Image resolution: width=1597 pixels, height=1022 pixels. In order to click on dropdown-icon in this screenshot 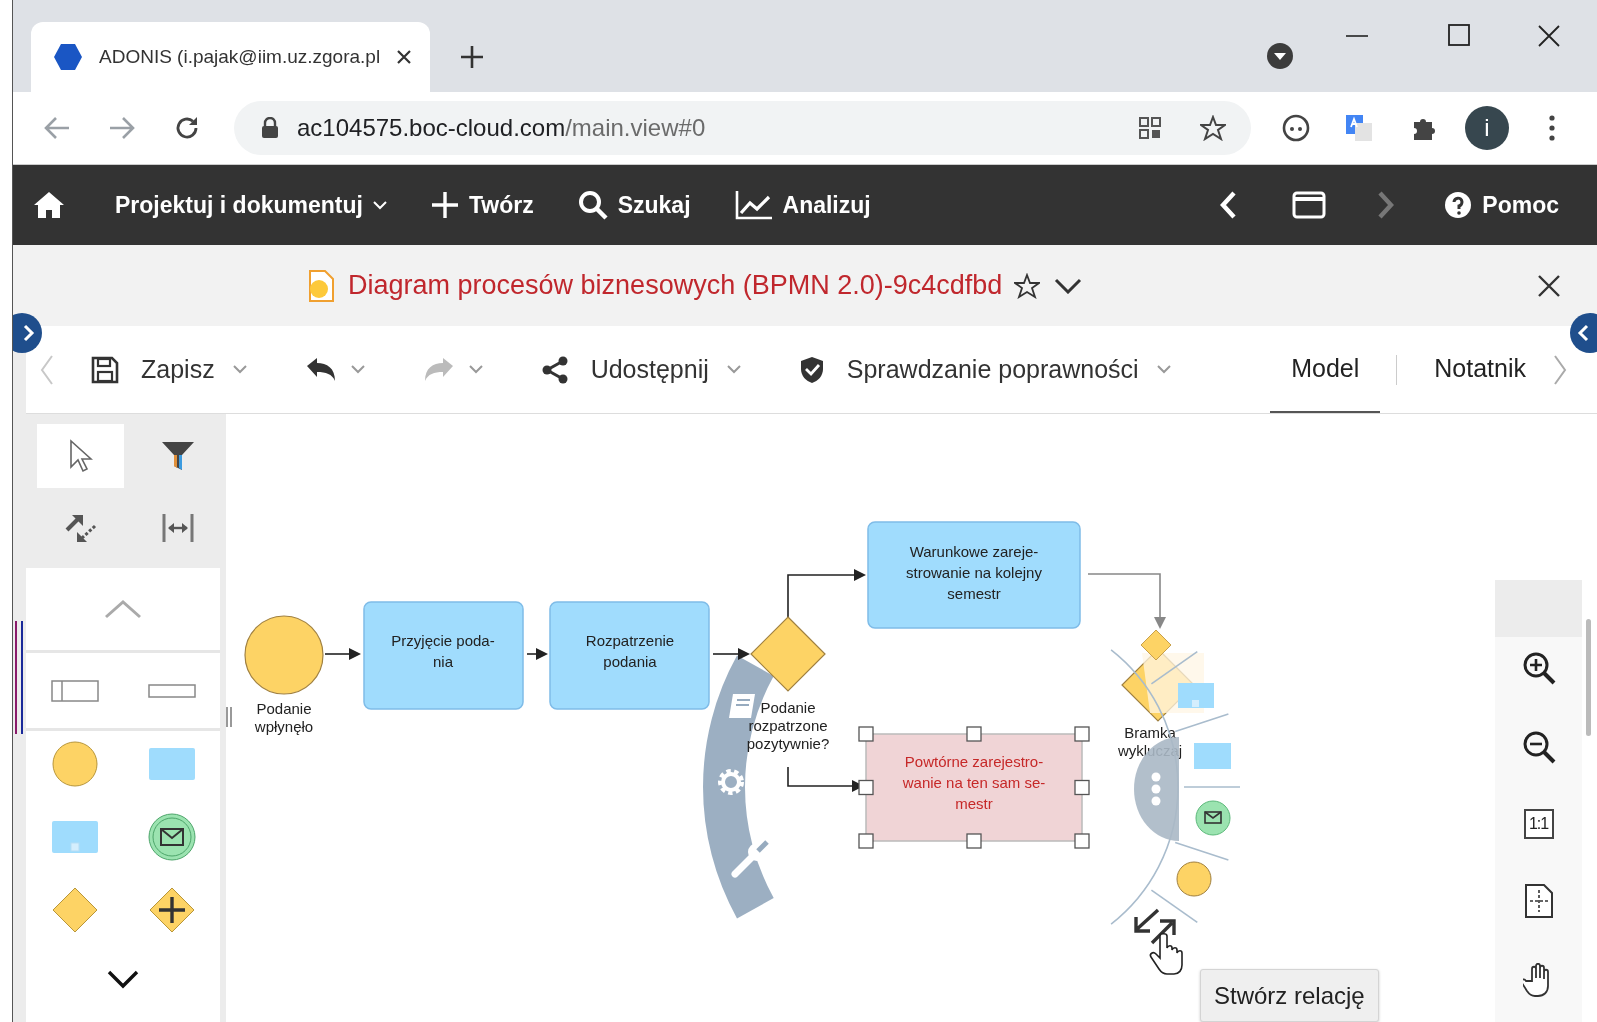, I will do `click(1280, 56)`.